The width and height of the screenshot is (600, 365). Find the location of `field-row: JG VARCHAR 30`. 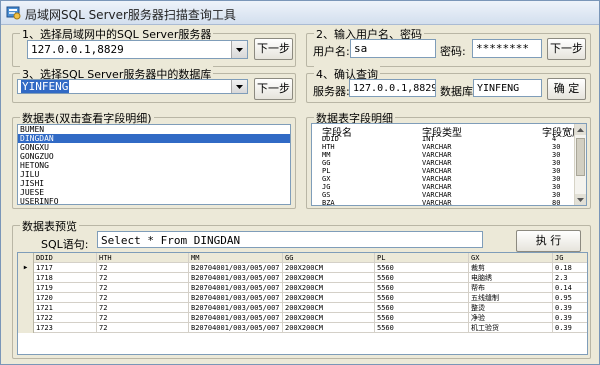

field-row: JG VARCHAR 30 is located at coordinates (443, 187).